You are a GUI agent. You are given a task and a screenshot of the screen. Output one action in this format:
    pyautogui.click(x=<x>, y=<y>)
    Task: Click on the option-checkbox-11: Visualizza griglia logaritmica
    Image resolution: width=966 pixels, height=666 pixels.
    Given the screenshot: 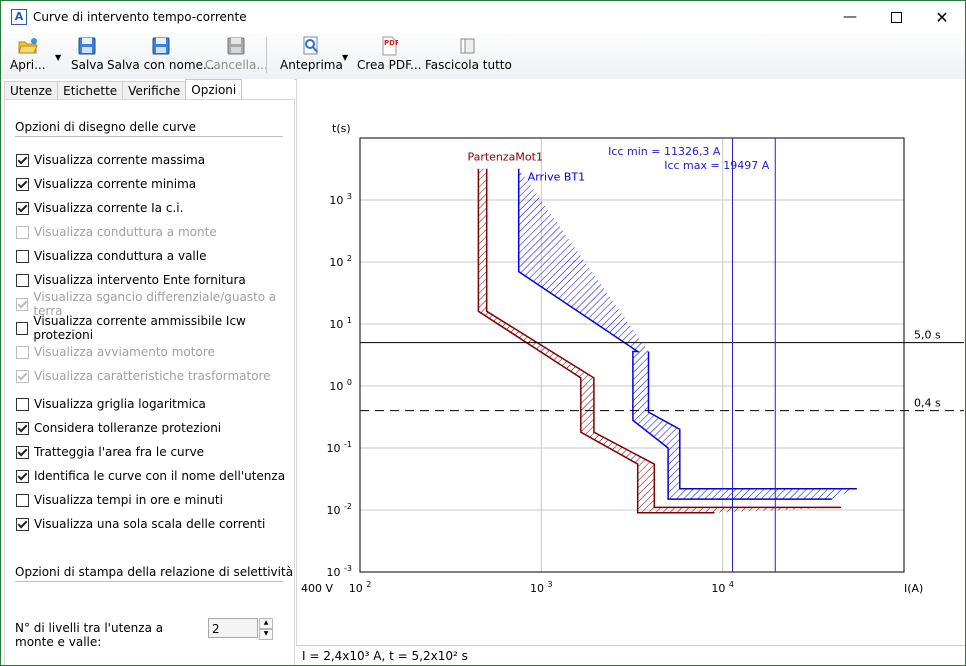 What is the action you would take?
    pyautogui.click(x=111, y=404)
    